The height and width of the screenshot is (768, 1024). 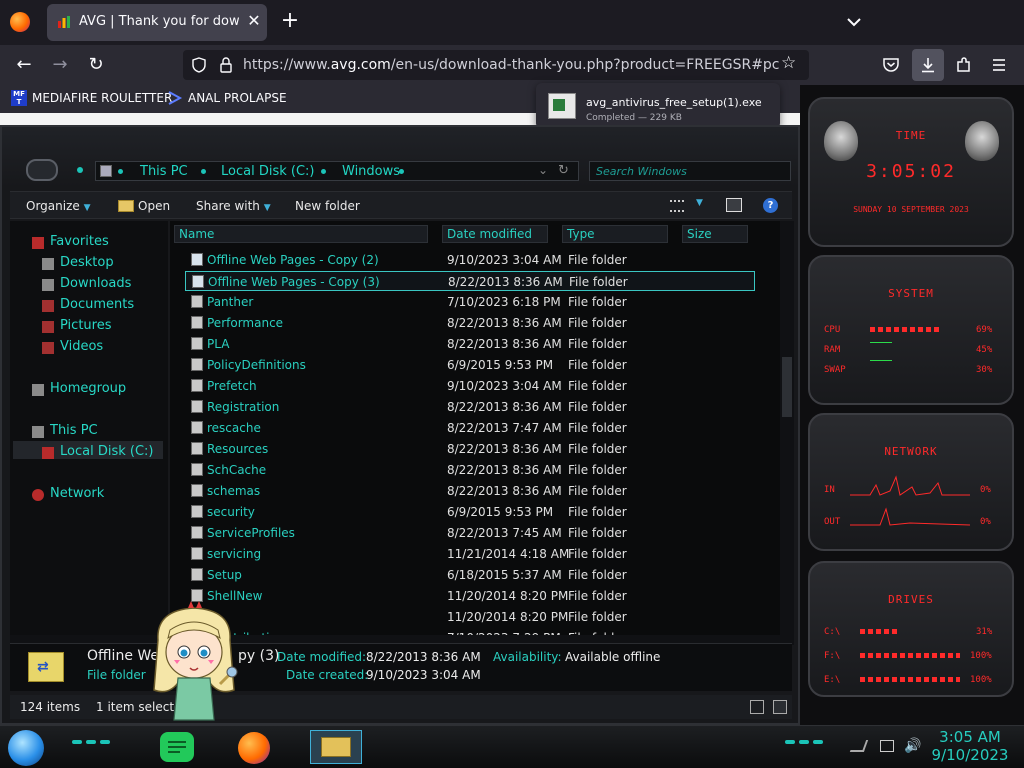 What do you see at coordinates (290, 22) in the screenshot?
I see `new-tab-icon: +` at bounding box center [290, 22].